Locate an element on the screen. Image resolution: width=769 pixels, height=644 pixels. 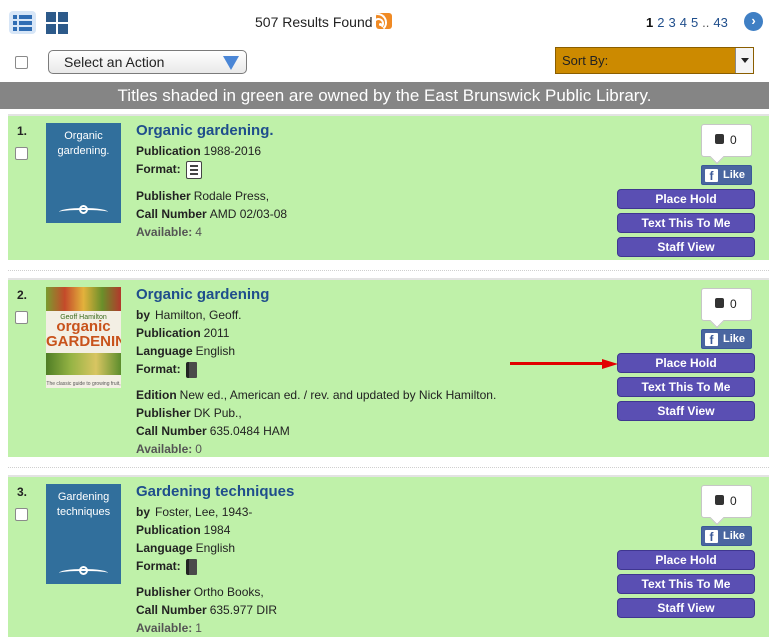
publisher-value: Ortho Books, is located at coordinates (228, 592).